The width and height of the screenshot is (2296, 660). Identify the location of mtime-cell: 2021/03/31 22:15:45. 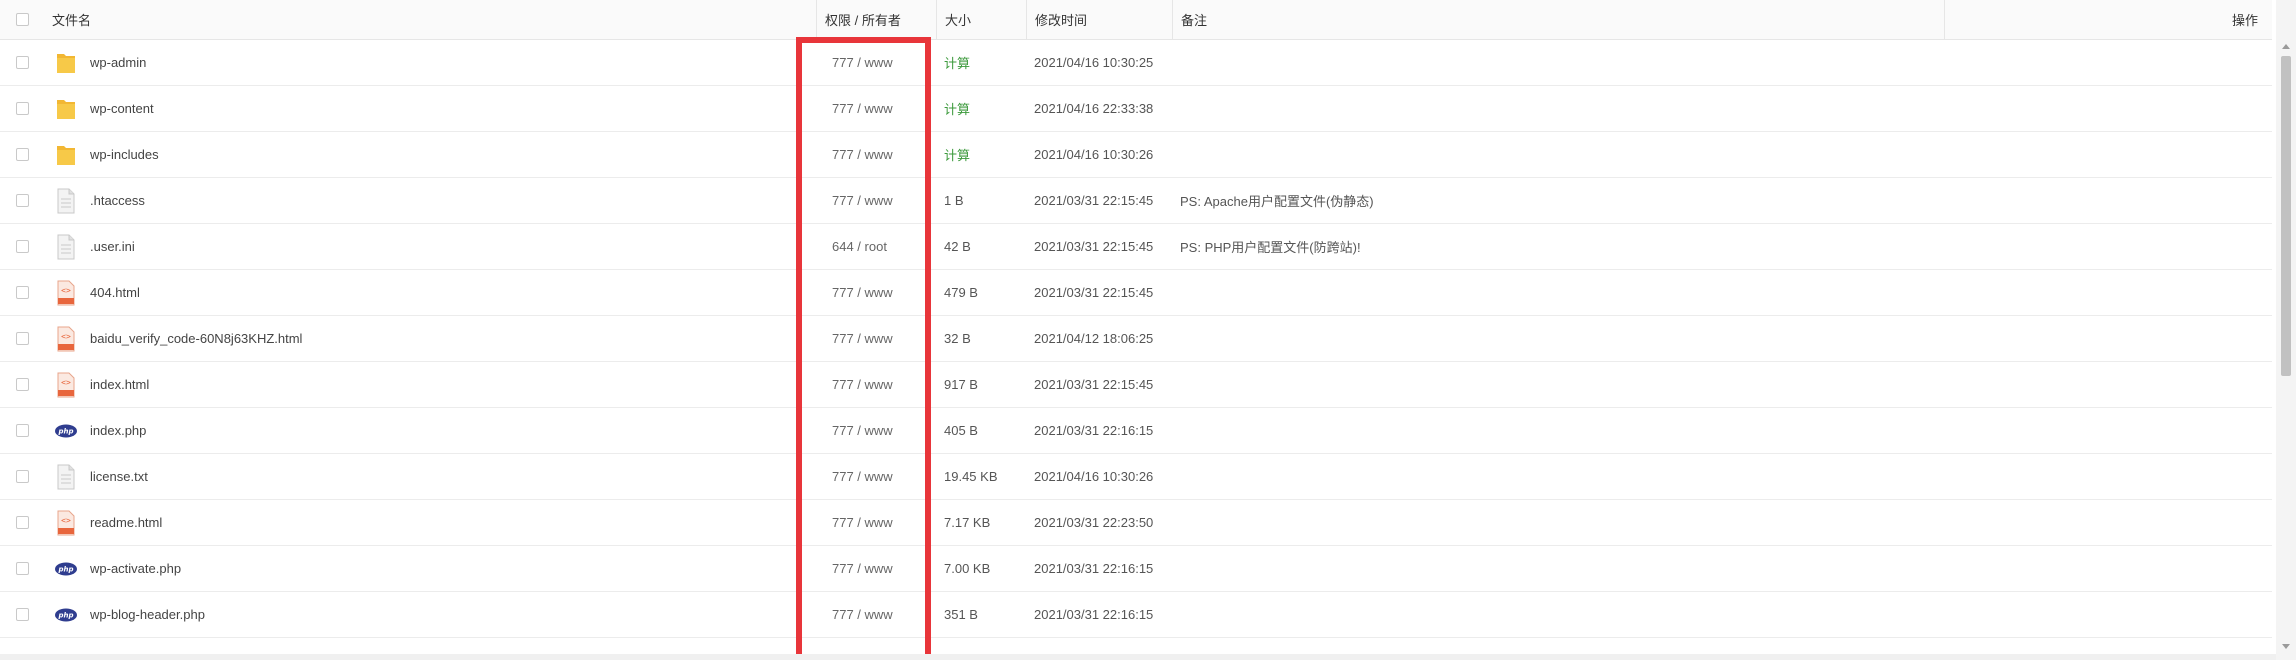
(1094, 246).